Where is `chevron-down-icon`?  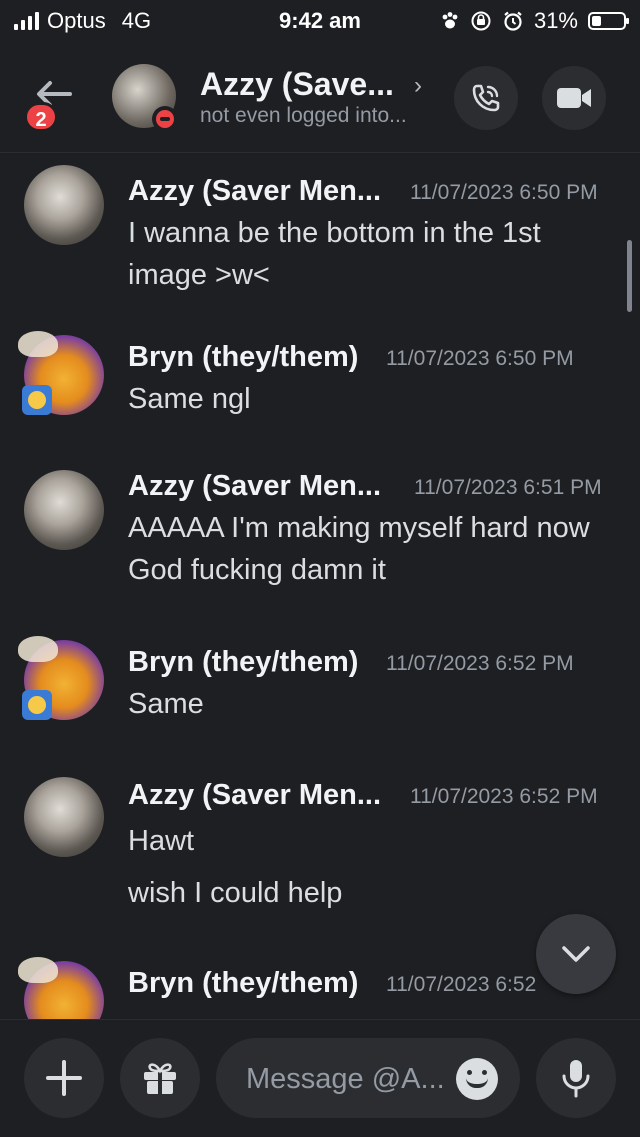
chevron-down-icon is located at coordinates (576, 954).